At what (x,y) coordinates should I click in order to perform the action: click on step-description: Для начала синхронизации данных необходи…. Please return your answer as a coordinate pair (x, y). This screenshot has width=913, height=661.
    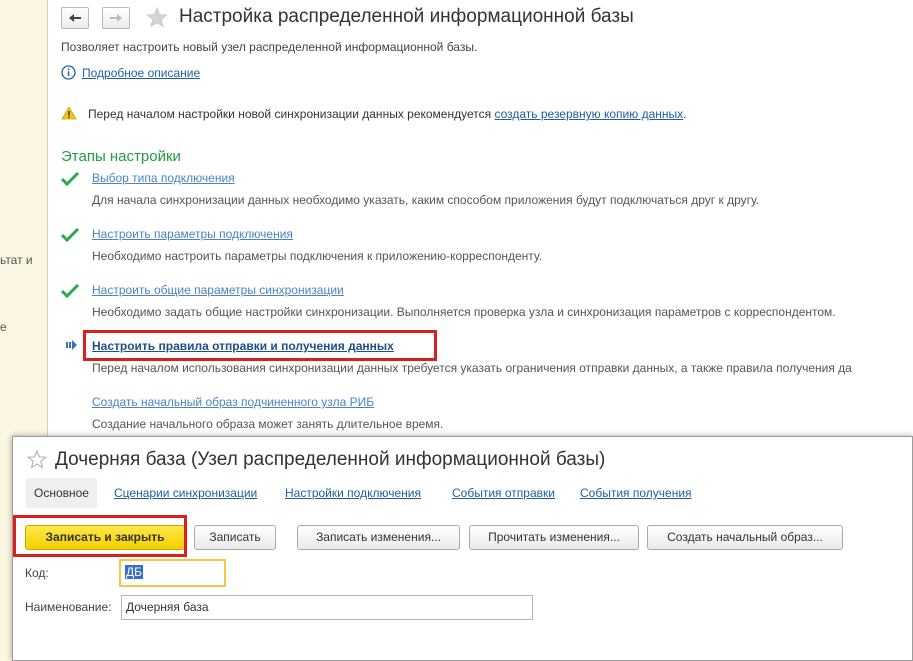
    Looking at the image, I should click on (426, 200).